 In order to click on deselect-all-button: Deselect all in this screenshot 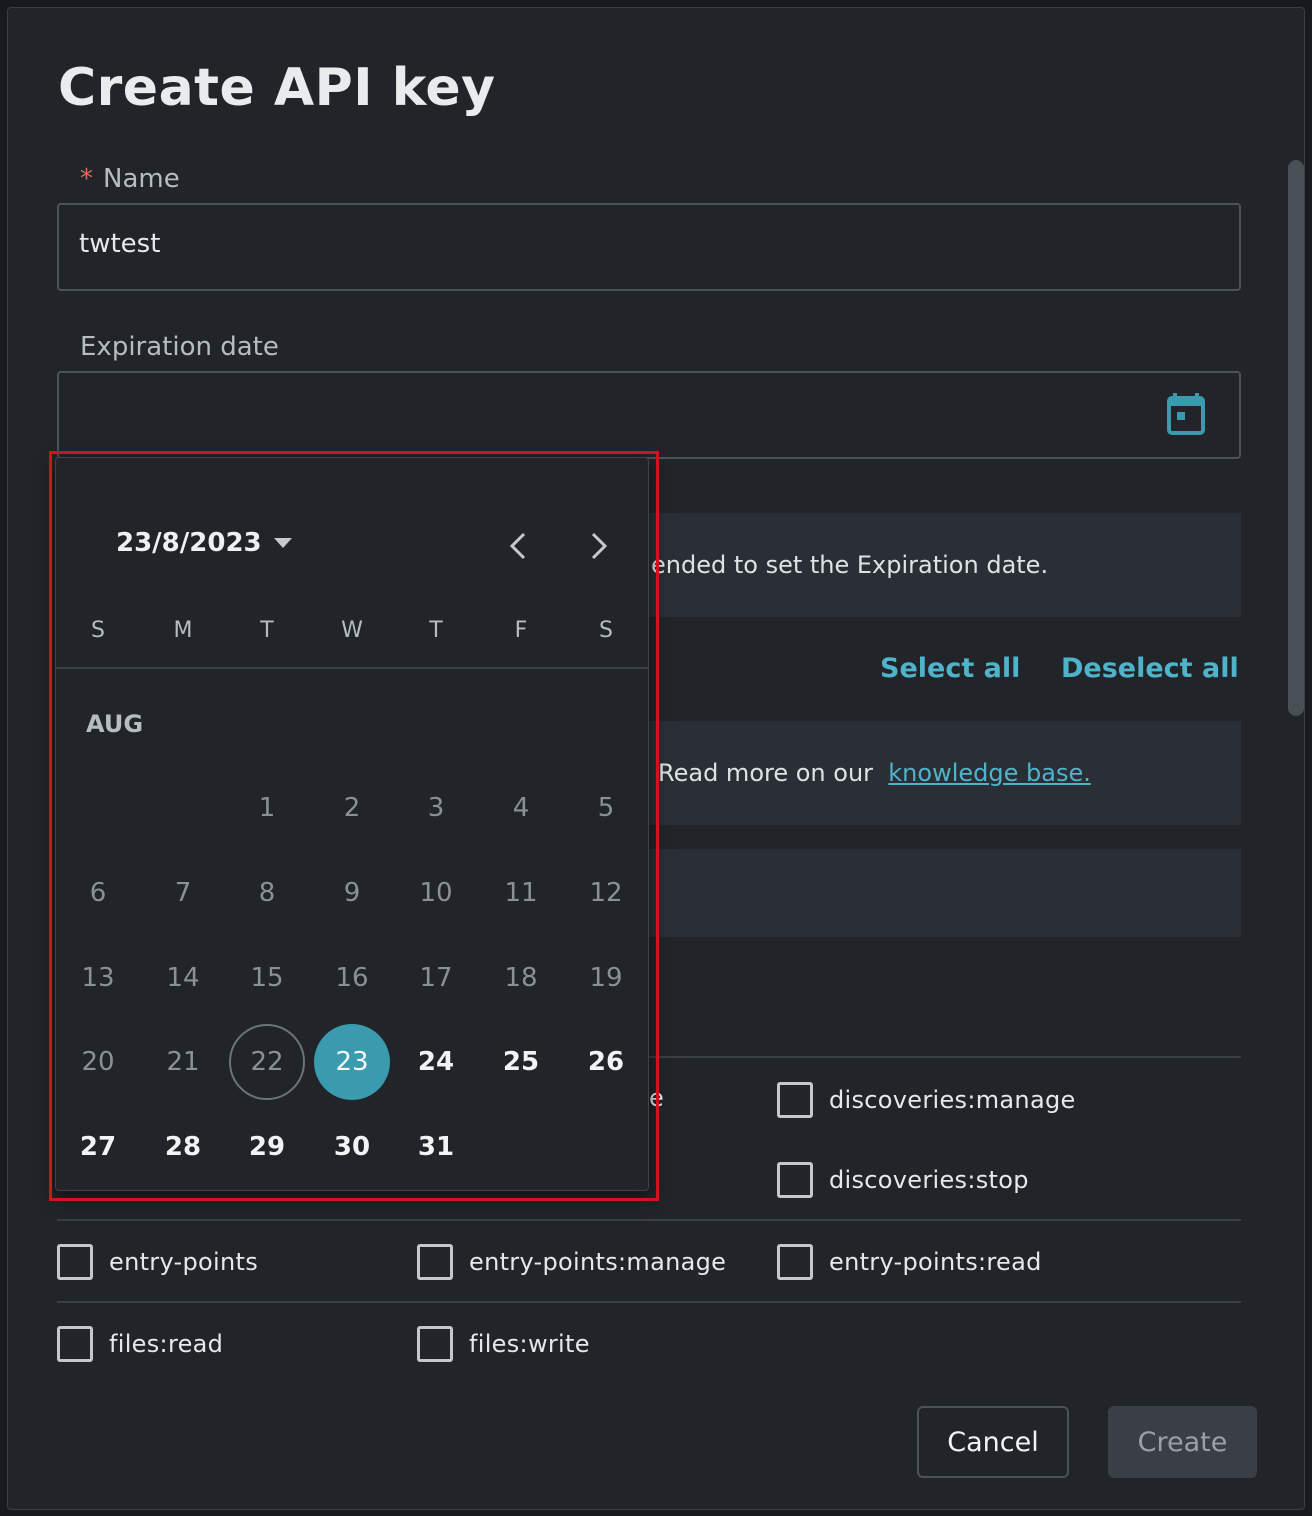, I will do `click(1150, 668)`.